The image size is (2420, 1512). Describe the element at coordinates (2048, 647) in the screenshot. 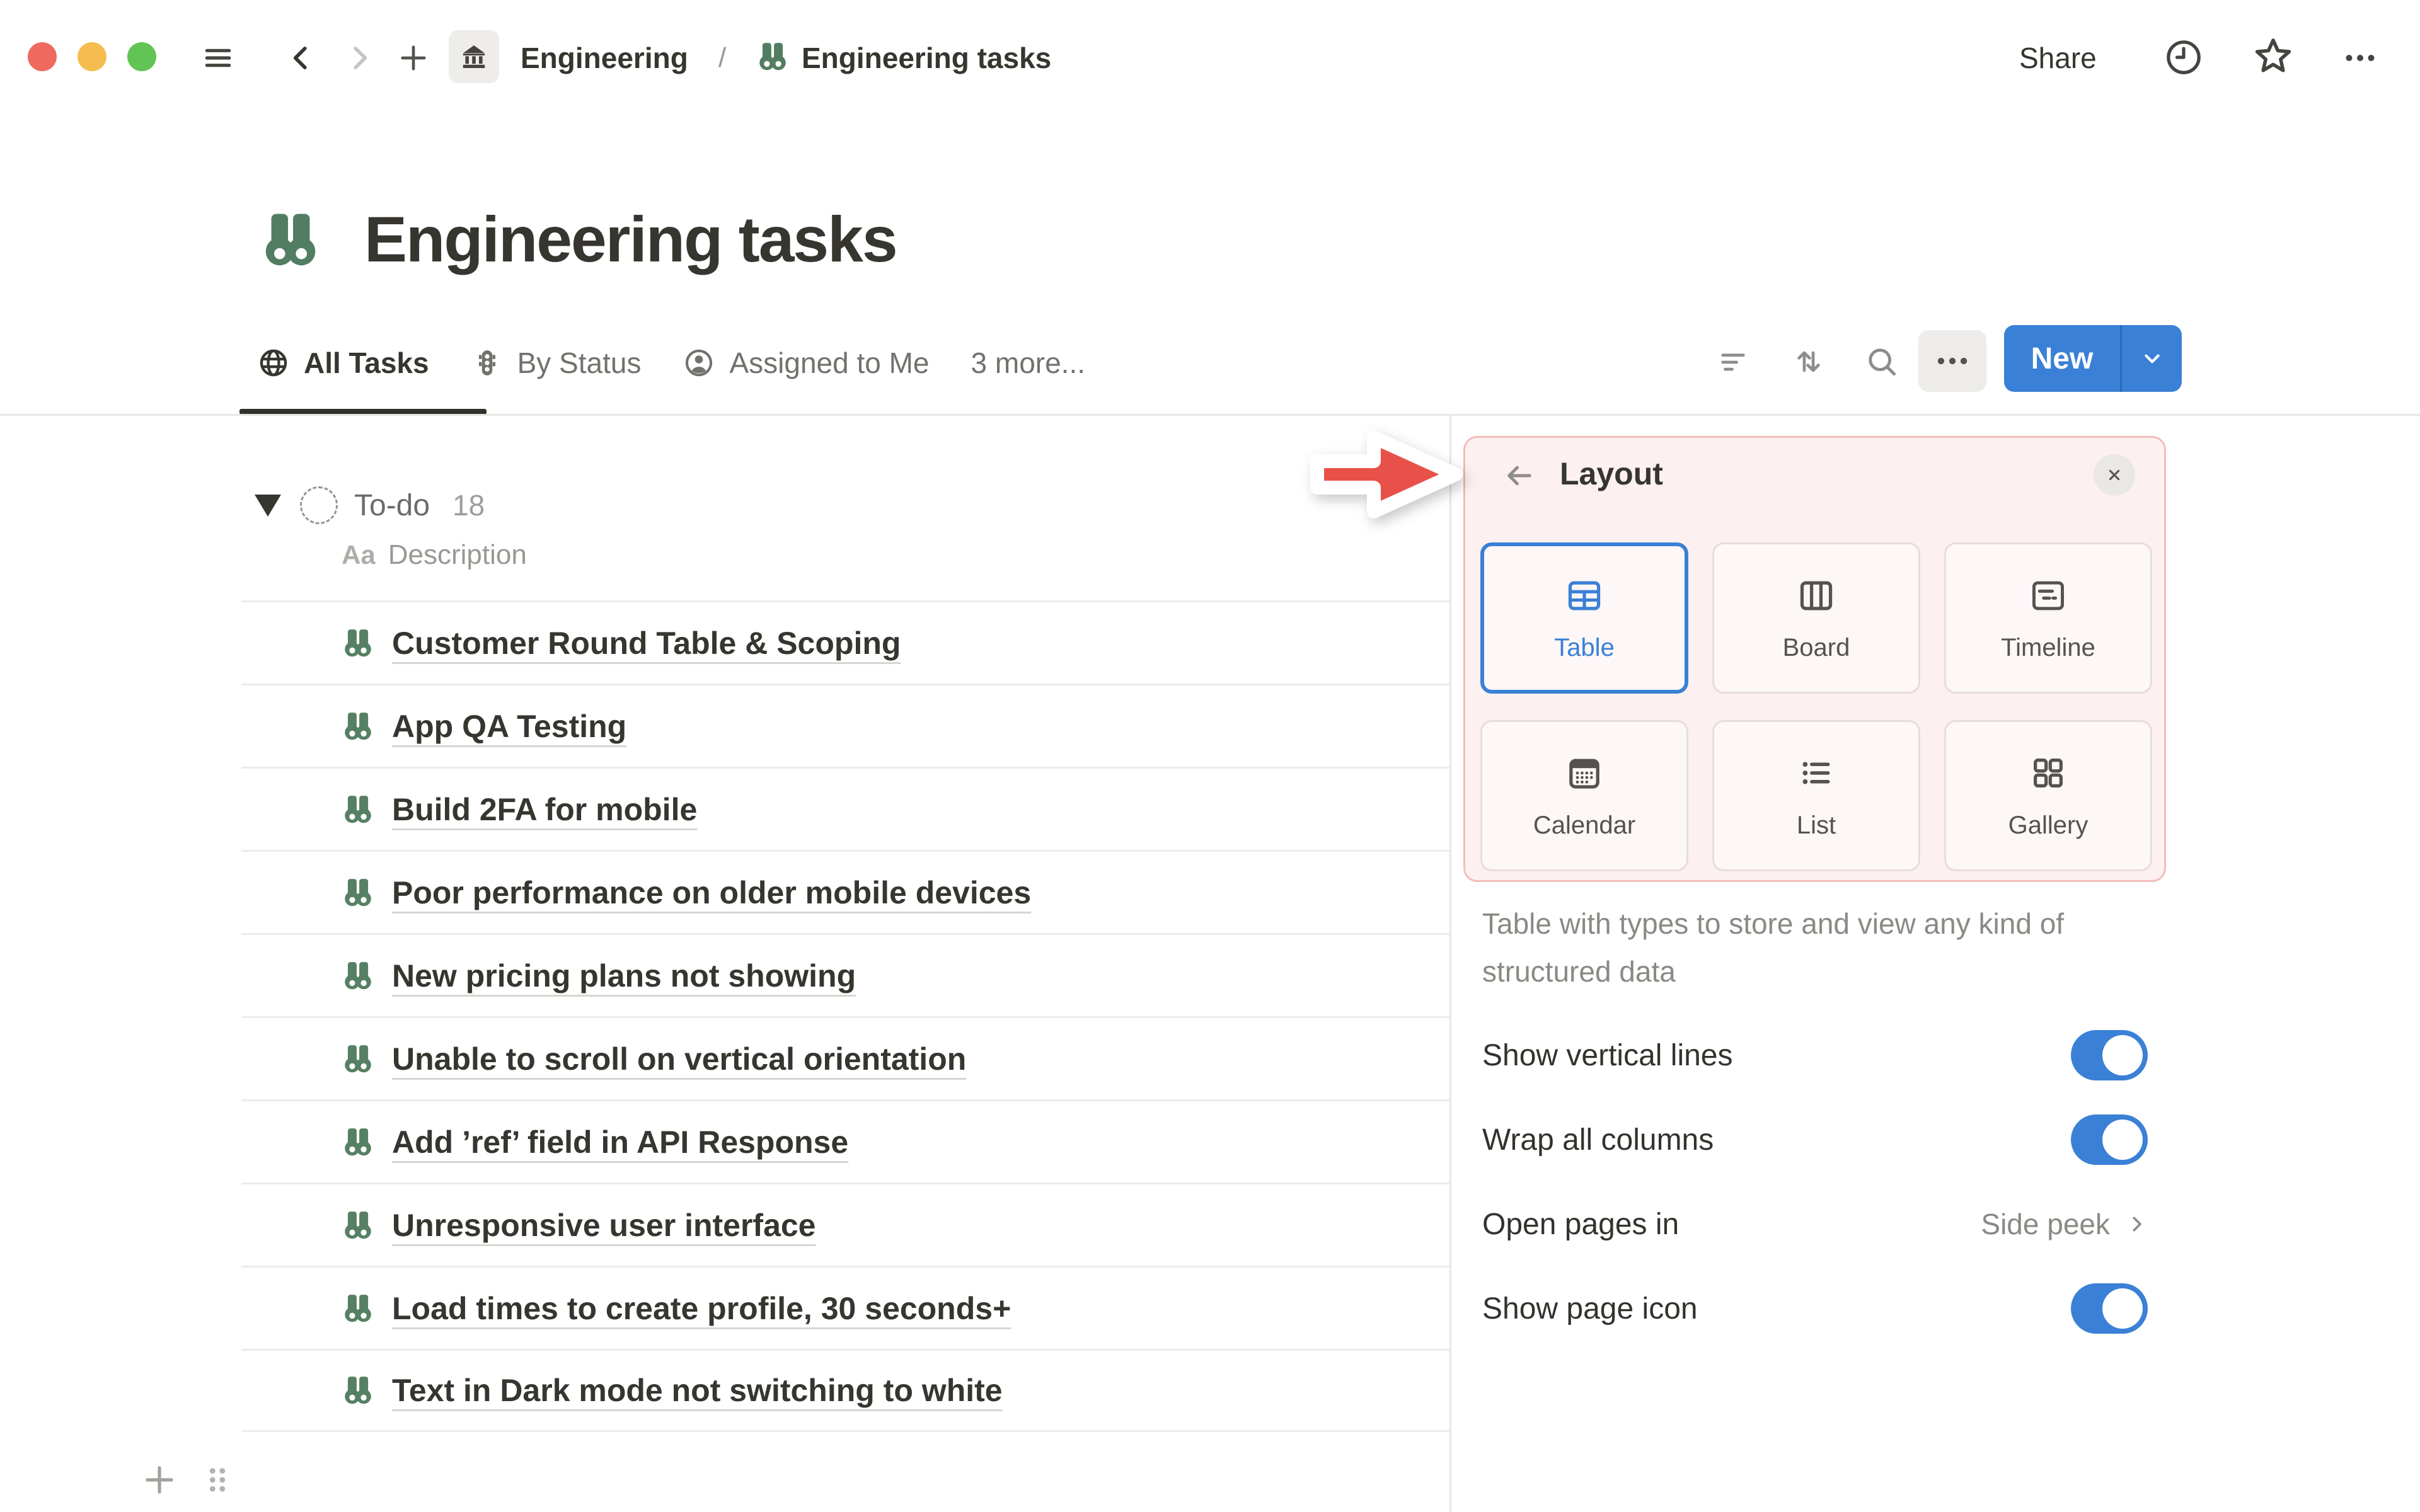

I see `layout-option-label: Timeline` at that location.